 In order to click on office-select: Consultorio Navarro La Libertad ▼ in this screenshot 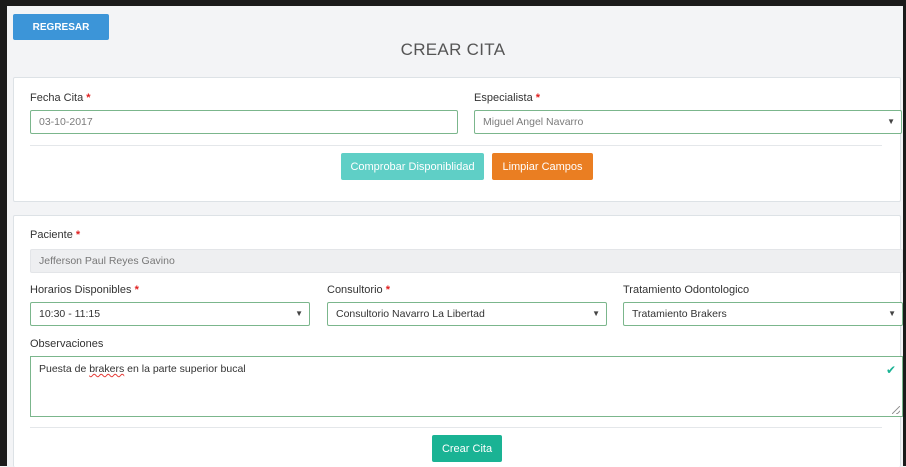, I will do `click(467, 314)`.